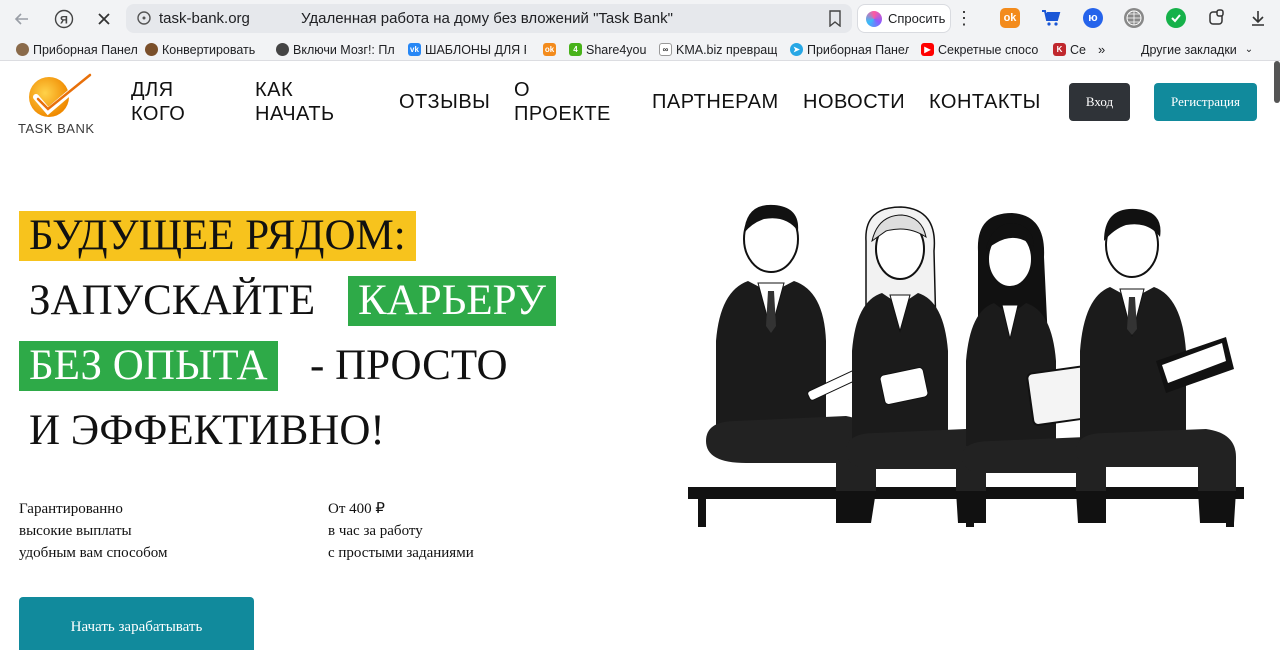 The image size is (1280, 650). Describe the element at coordinates (409, 365) in the screenshot. I see `hero-line-3b: - ПРОСТО` at that location.